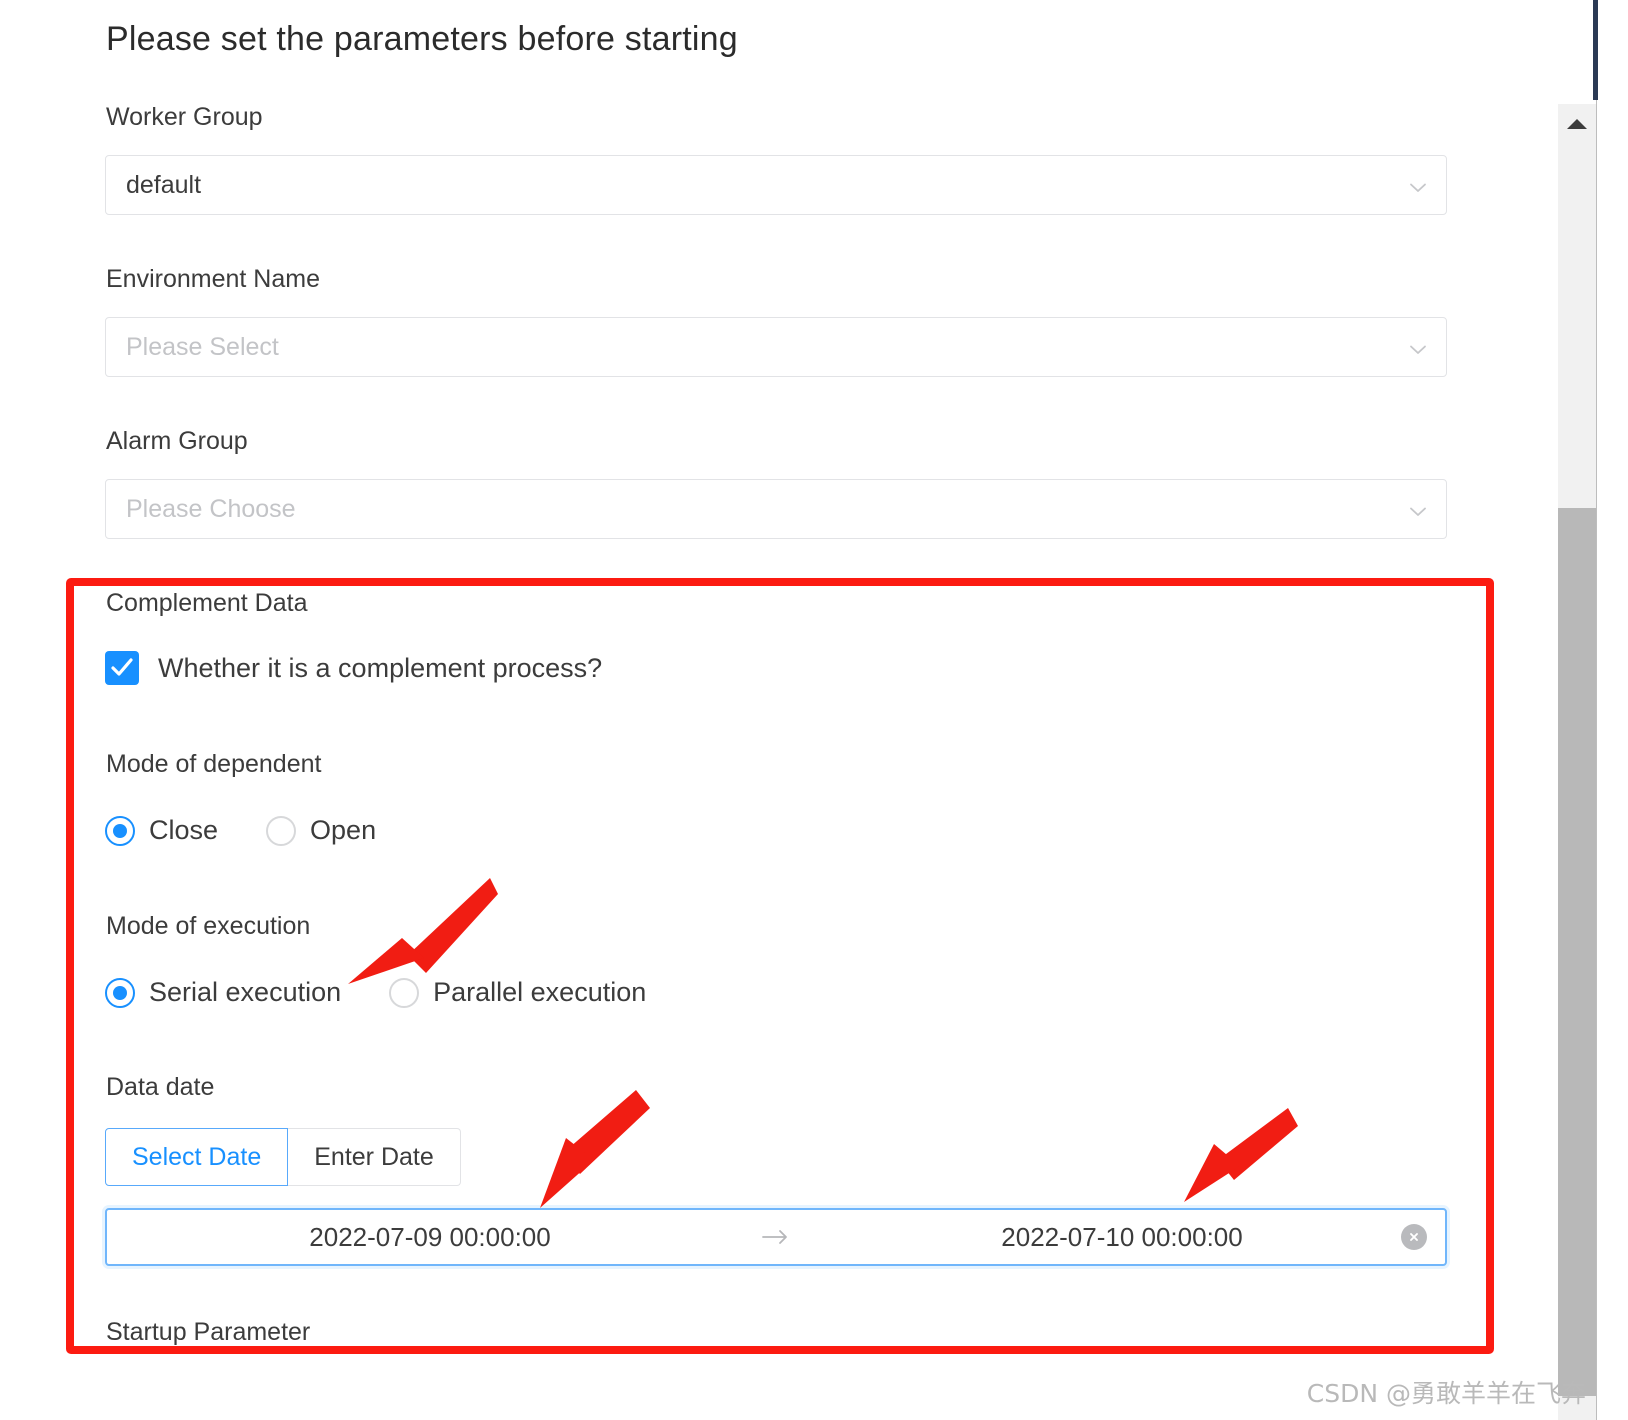 The height and width of the screenshot is (1420, 1628). Describe the element at coordinates (1446, 1393) in the screenshot. I see `watermark-text: CSDN @勇敢羊羊在飞奔` at that location.